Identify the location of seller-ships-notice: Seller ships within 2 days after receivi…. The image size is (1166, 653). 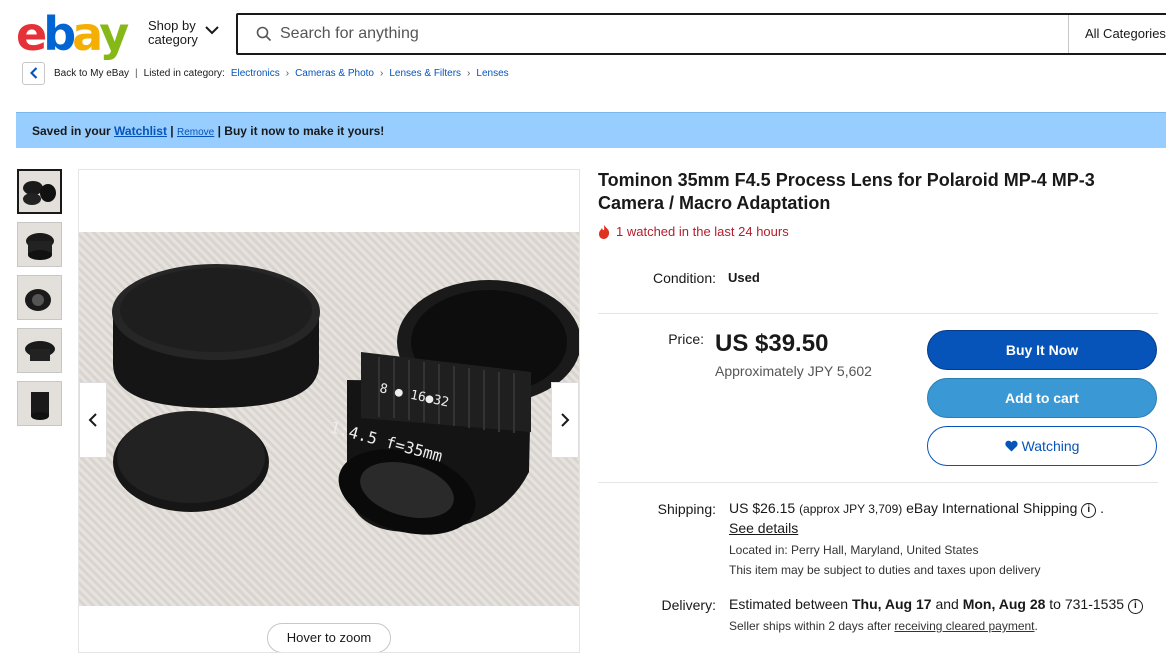
(883, 626).